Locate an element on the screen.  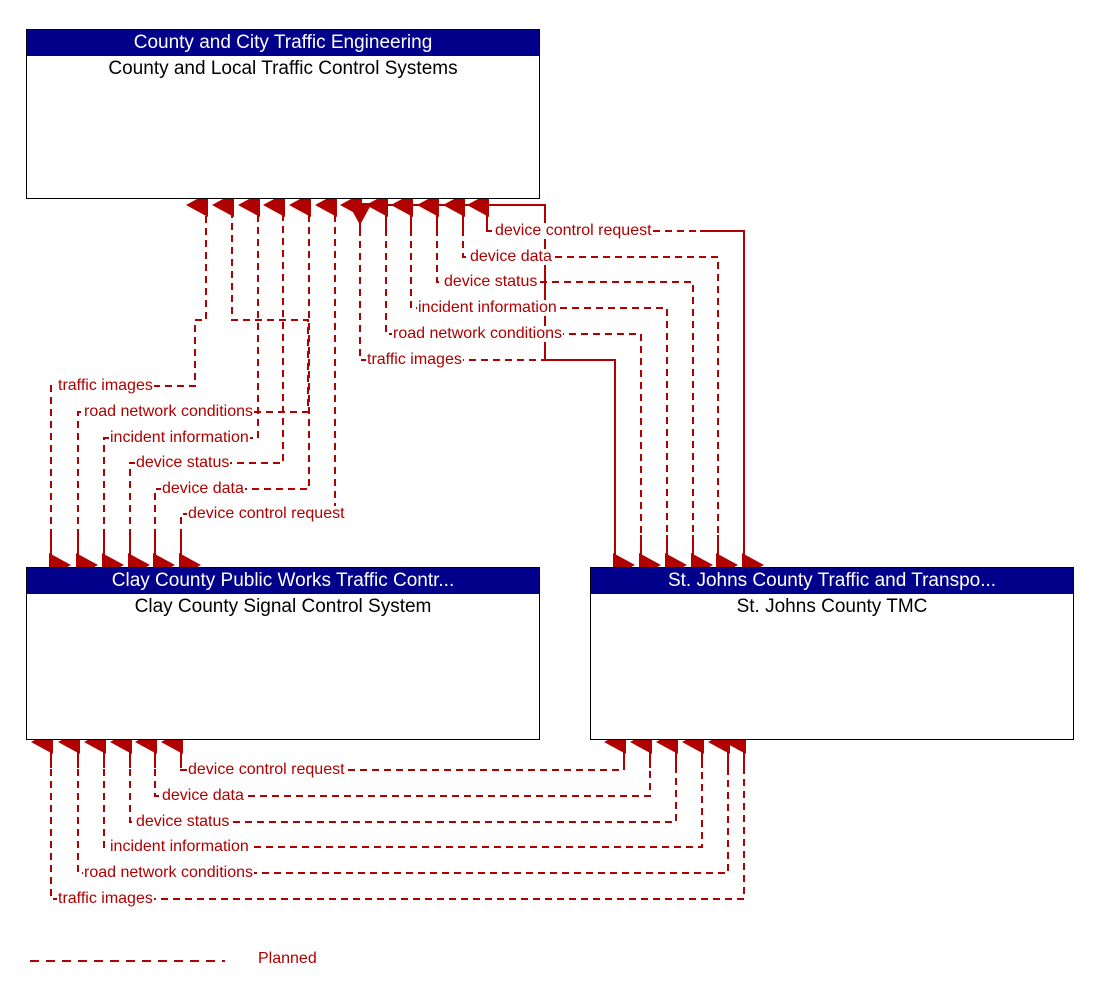
system-name-stjohns-tmc: St. Johns County TMC is located at coordinates (832, 606).